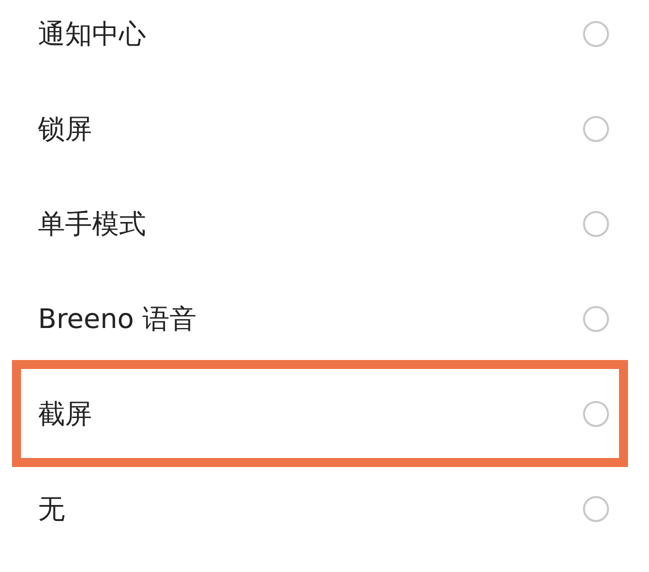  What do you see at coordinates (92, 225) in the screenshot?
I see `option-label: 单手模式` at bounding box center [92, 225].